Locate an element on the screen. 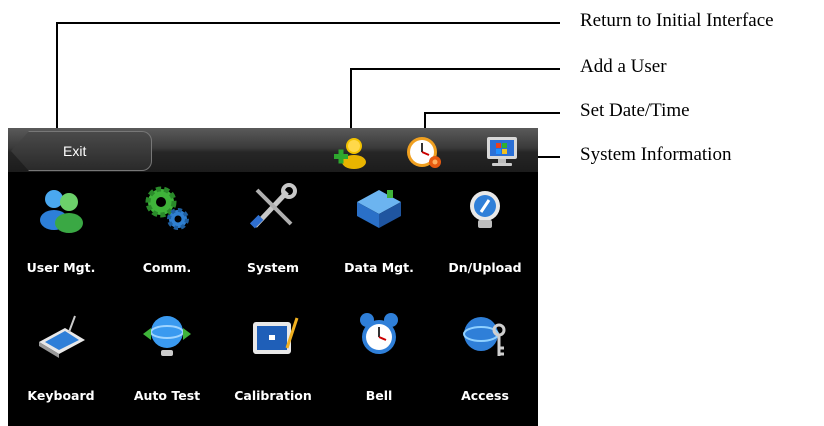  menu-item-system: System is located at coordinates (273, 232).